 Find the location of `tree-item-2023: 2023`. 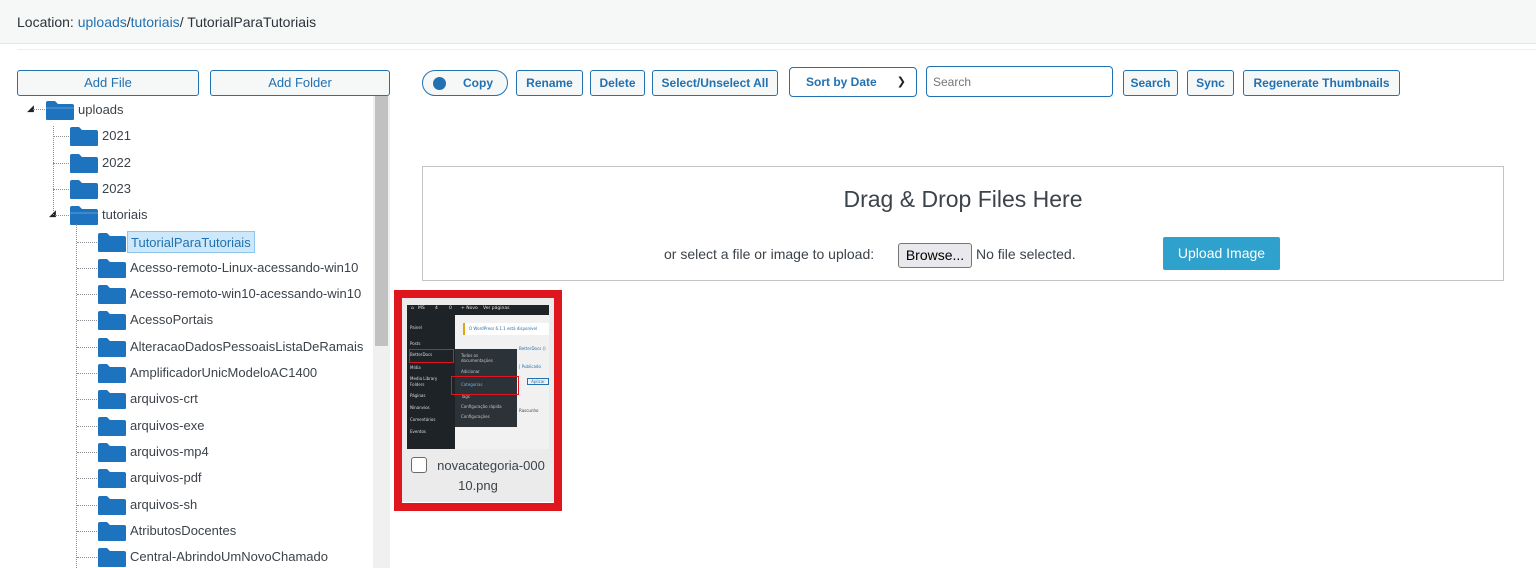

tree-item-2023: 2023 is located at coordinates (101, 189).